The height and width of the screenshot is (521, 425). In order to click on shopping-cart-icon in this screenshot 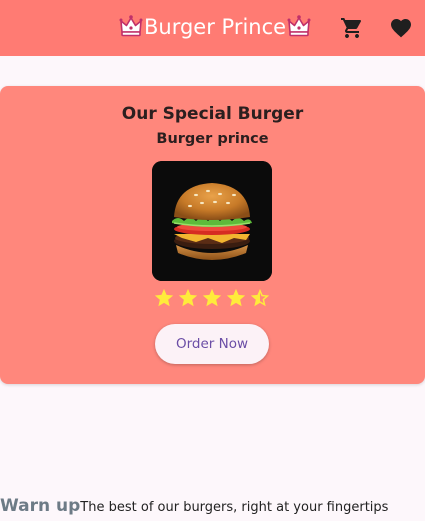, I will do `click(351, 28)`.